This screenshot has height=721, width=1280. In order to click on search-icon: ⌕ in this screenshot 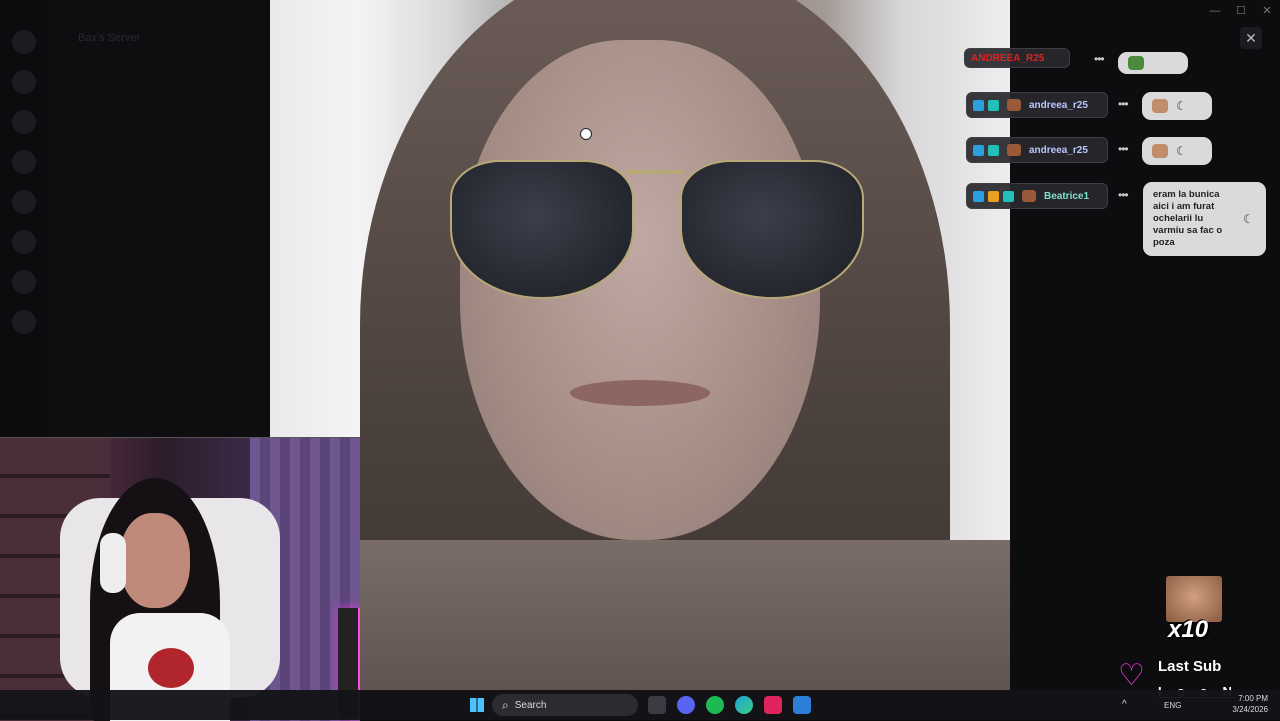, I will do `click(505, 704)`.